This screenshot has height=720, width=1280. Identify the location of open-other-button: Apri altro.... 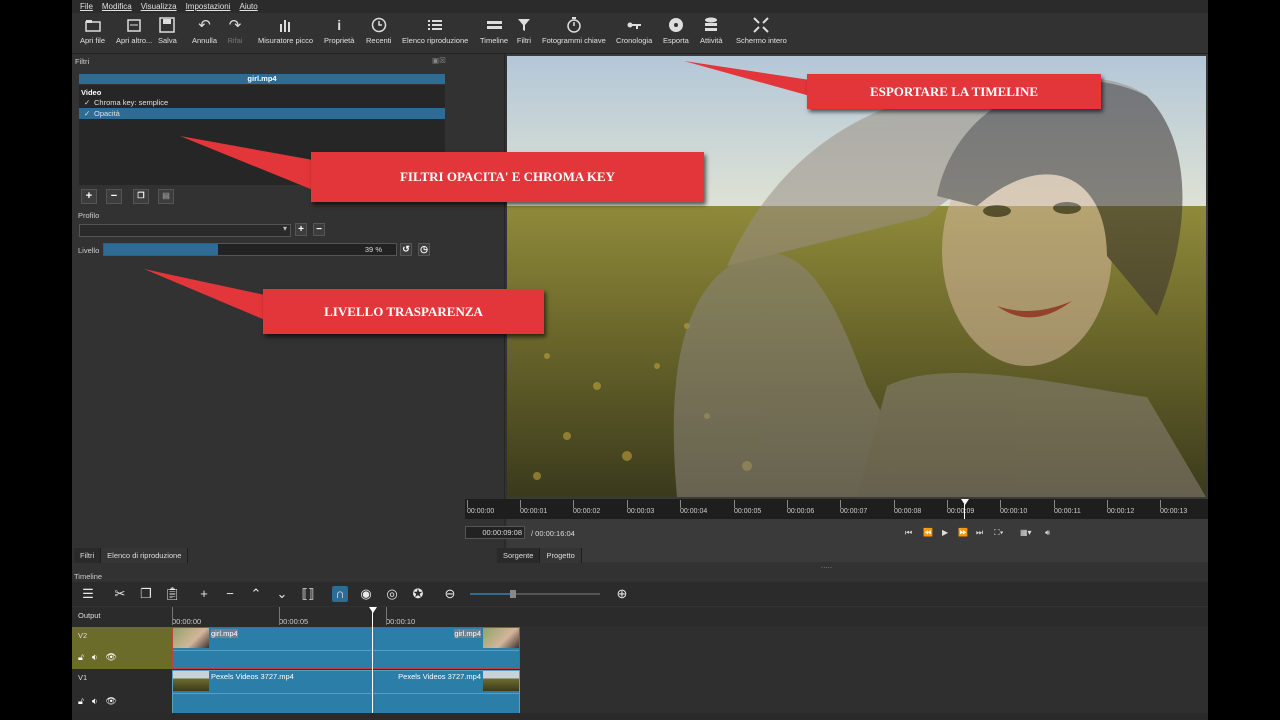
(134, 30).